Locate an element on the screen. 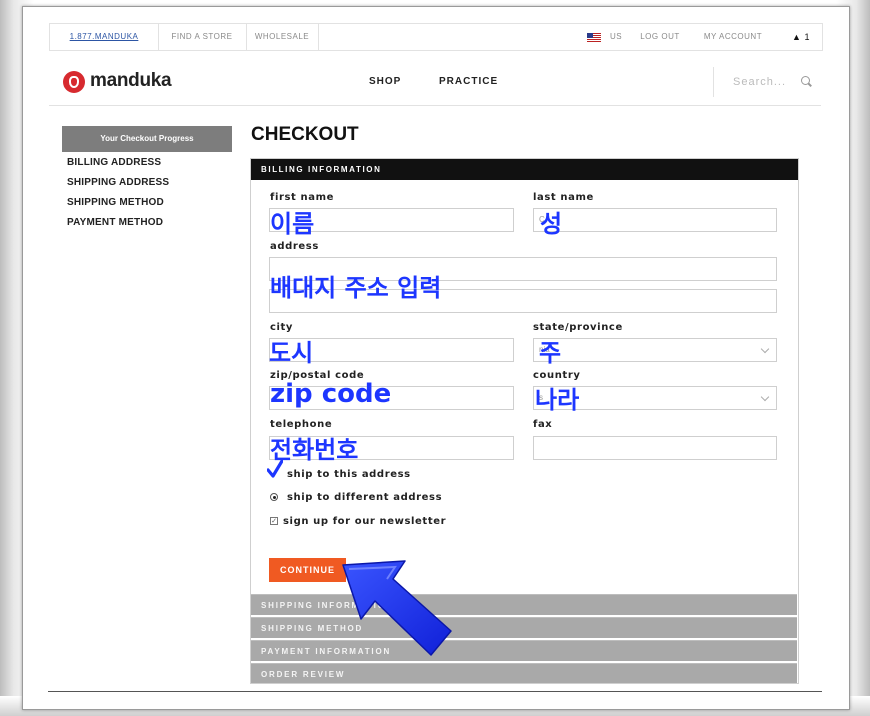 The width and height of the screenshot is (870, 716). region-link: US is located at coordinates (616, 37).